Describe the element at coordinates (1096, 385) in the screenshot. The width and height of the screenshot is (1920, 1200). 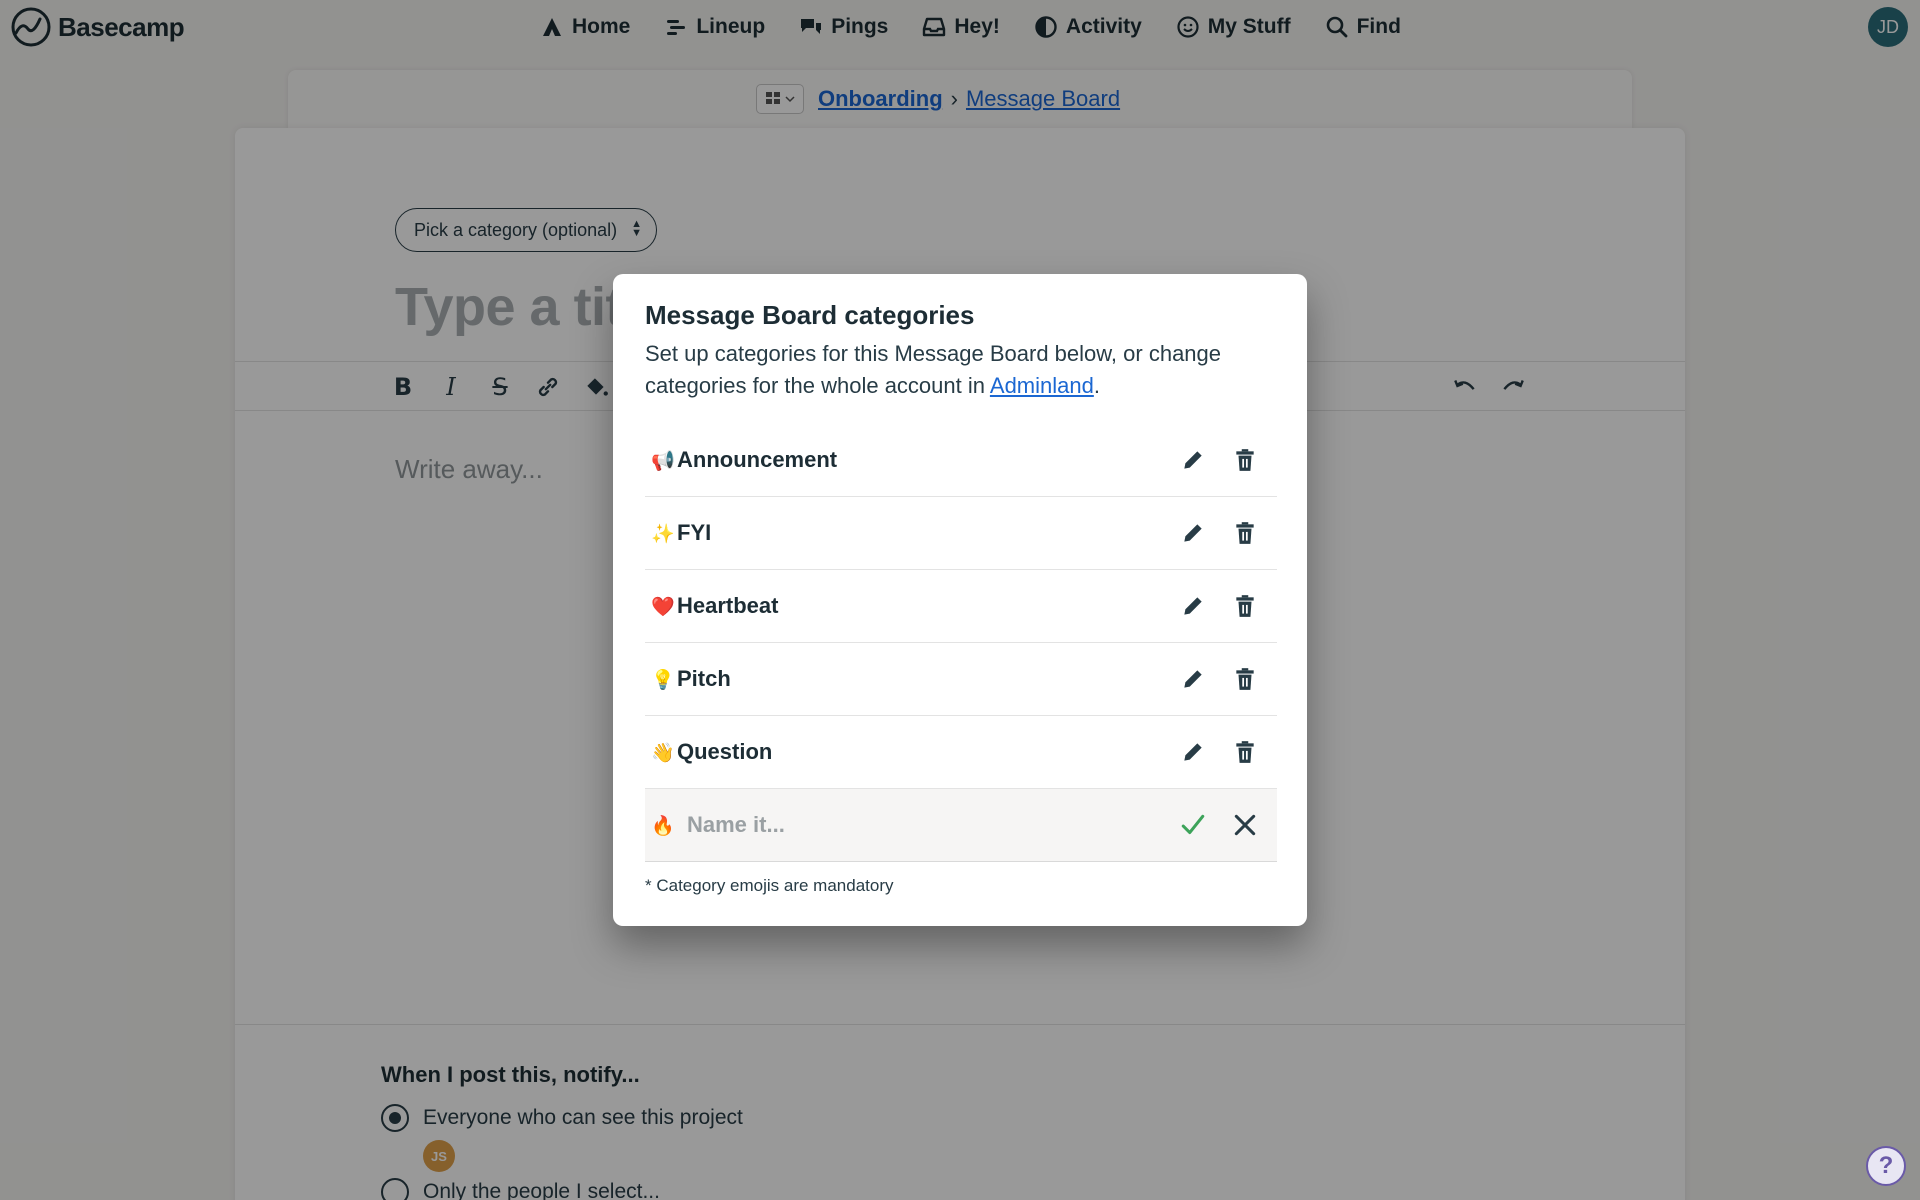
I see `modal-description-end: .` at that location.